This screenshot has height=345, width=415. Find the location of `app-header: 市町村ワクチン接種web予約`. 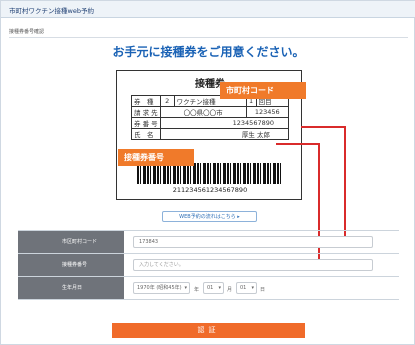

app-header: 市町村ワクチン接種web予約 is located at coordinates (208, 9).